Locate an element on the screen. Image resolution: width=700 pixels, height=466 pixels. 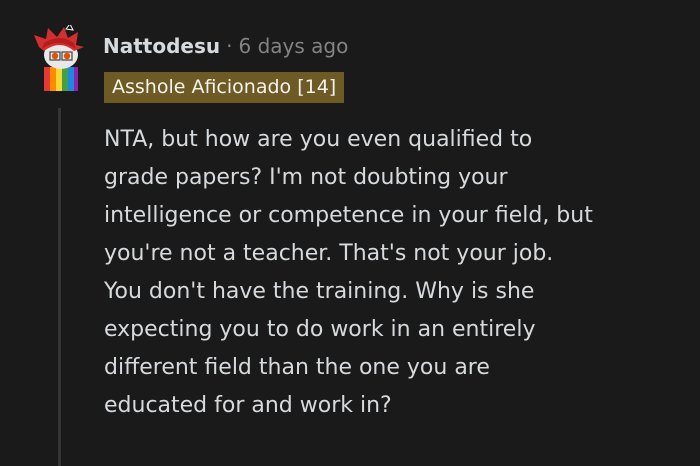
user-avatar is located at coordinates (60, 60).